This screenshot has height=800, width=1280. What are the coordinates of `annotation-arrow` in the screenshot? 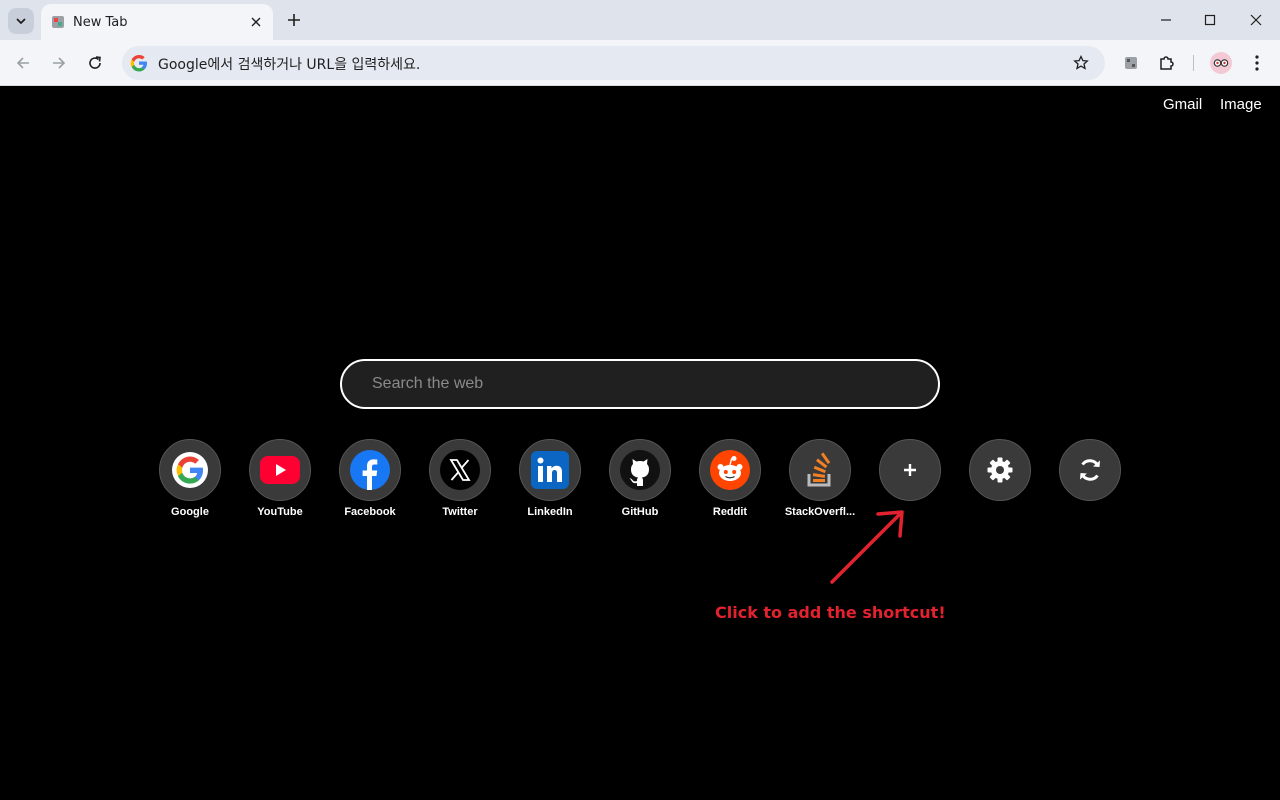 It's located at (867, 547).